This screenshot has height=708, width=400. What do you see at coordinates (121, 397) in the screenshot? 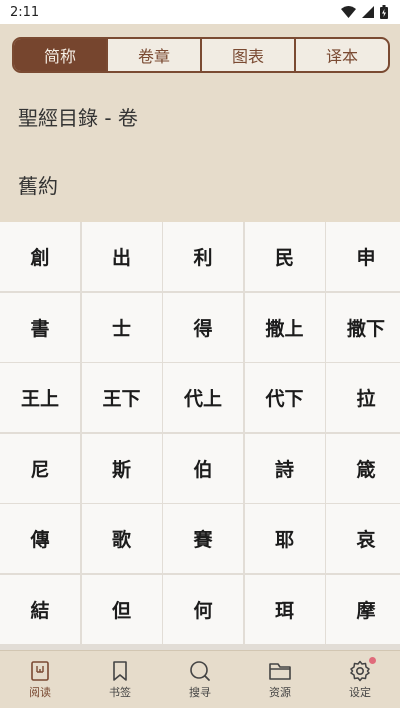
I see `book-cell: 王下` at bounding box center [121, 397].